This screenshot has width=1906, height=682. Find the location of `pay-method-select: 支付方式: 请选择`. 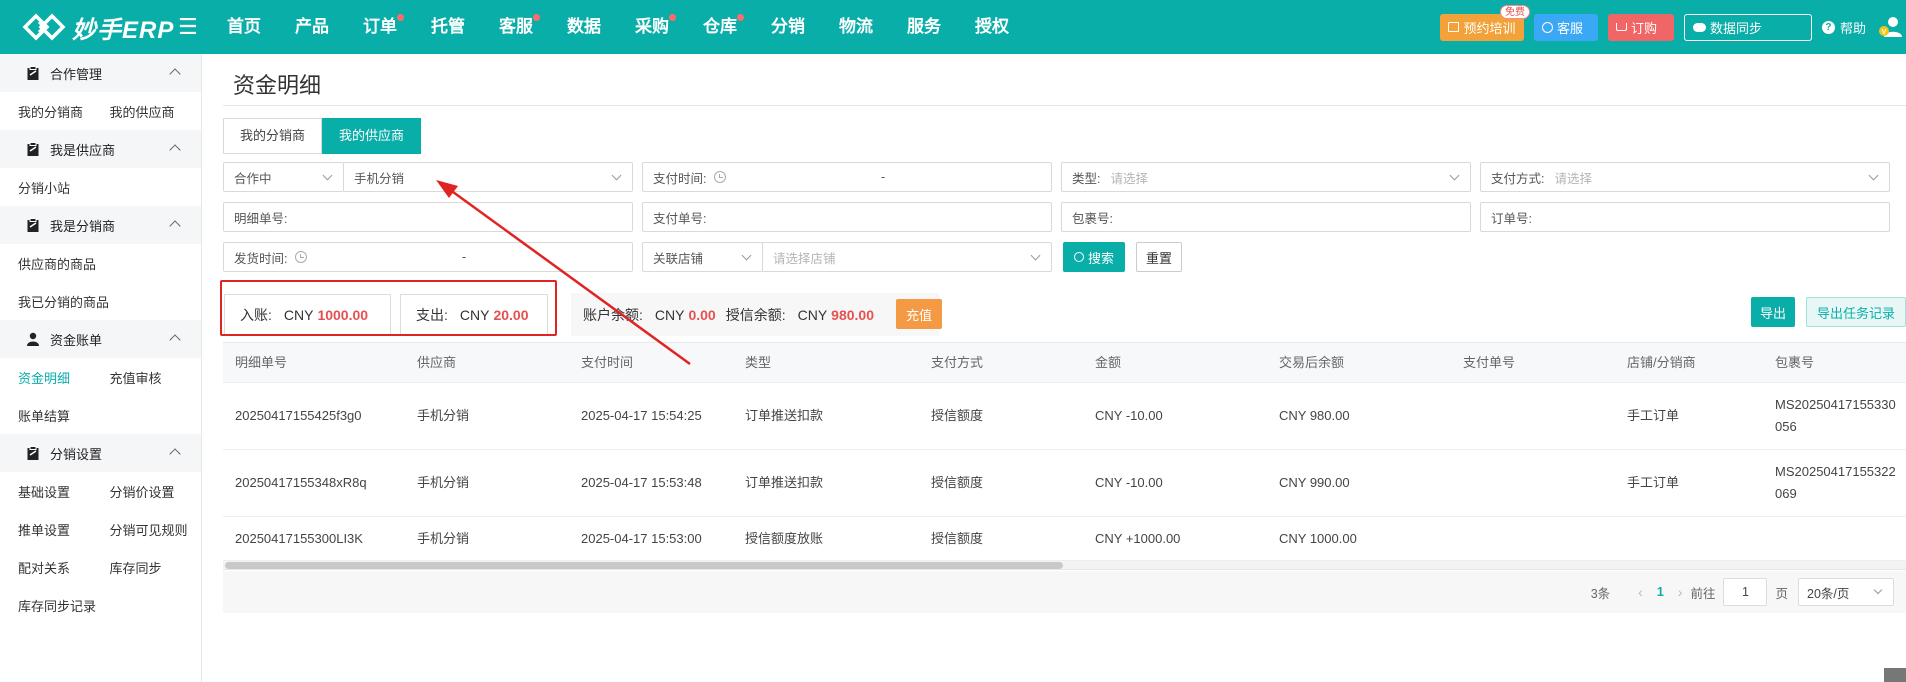

pay-method-select: 支付方式: 请选择 is located at coordinates (1685, 177).